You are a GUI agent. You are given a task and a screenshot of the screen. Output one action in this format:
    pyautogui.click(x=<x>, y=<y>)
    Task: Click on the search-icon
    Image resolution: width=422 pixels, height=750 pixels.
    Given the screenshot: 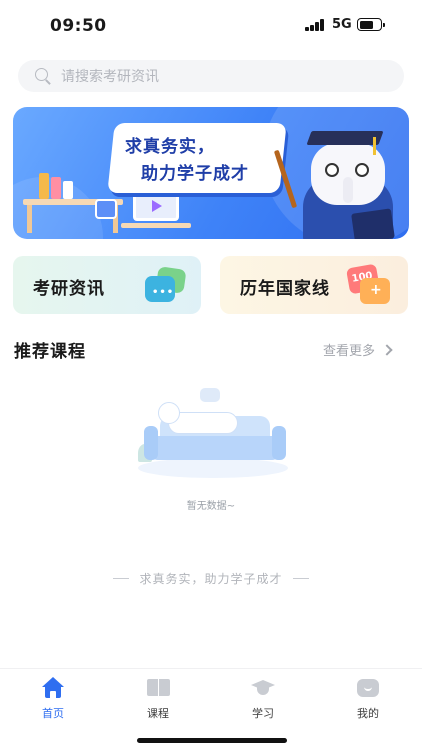 What is the action you would take?
    pyautogui.click(x=43, y=76)
    